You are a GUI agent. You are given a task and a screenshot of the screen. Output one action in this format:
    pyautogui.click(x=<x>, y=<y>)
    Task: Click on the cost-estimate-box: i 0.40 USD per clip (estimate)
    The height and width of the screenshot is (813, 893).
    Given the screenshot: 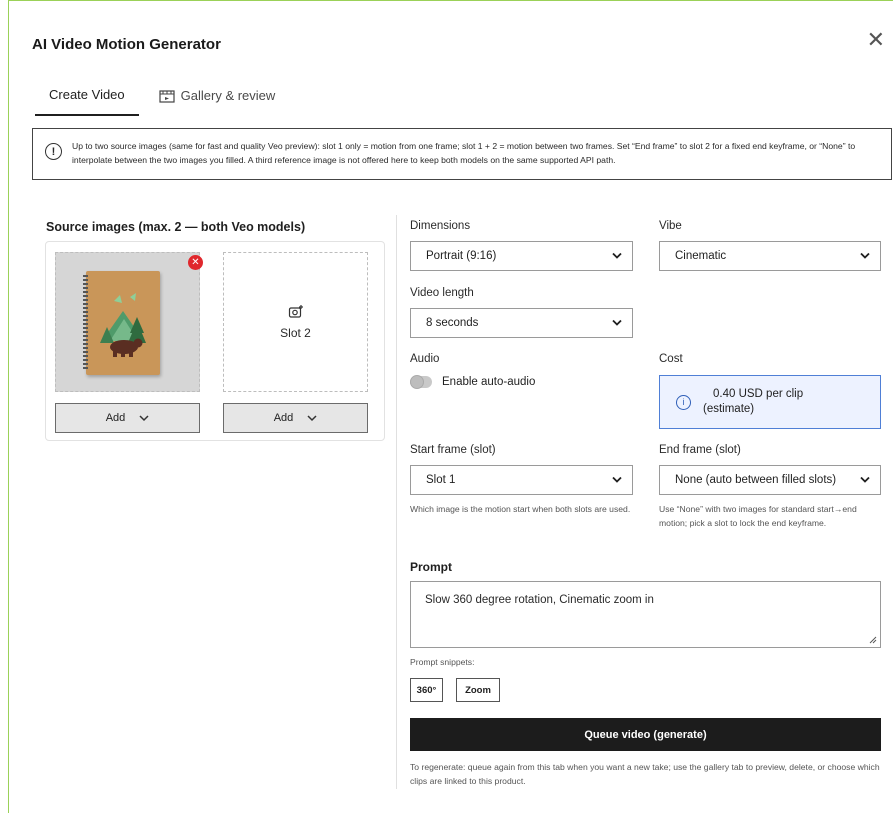 What is the action you would take?
    pyautogui.click(x=770, y=402)
    